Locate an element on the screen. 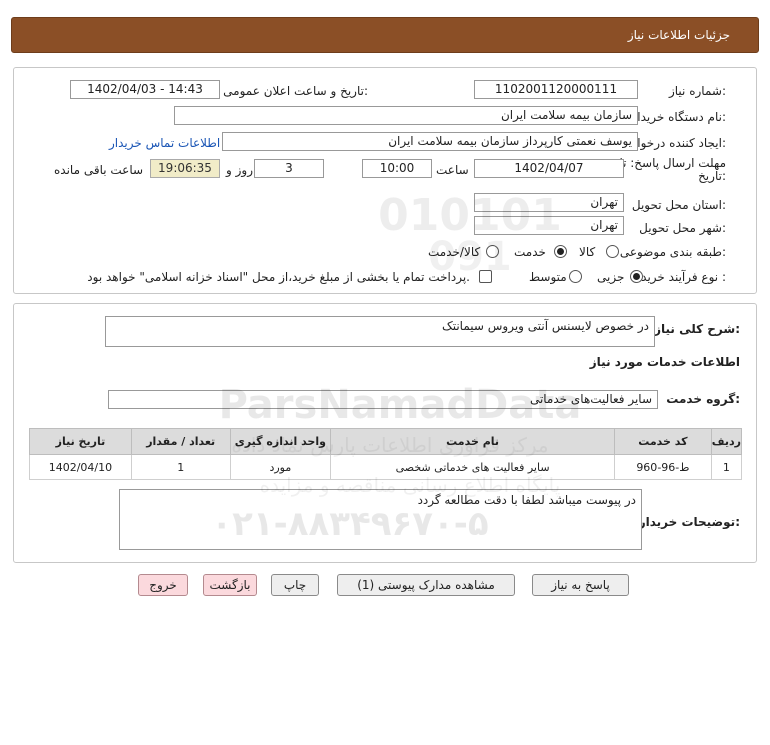  days-field: 3 is located at coordinates (289, 168).